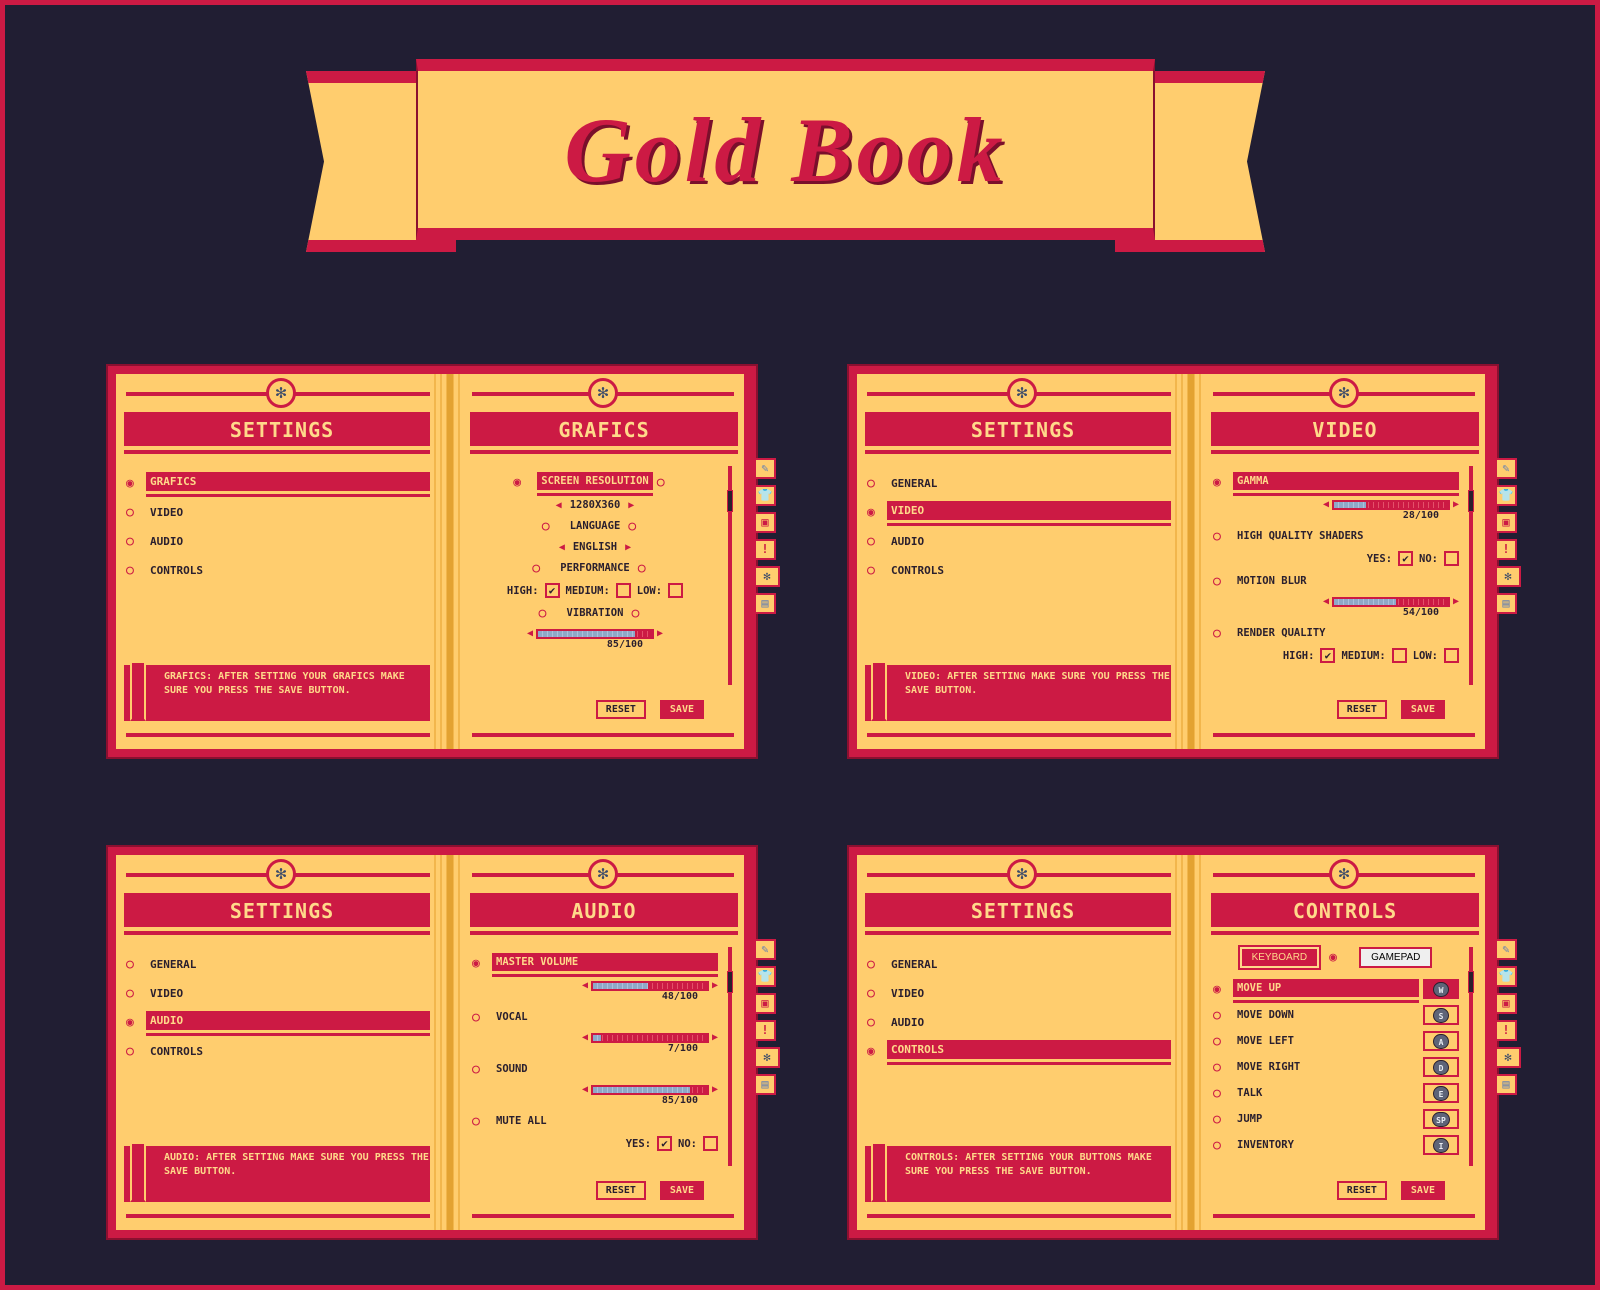  I want to click on keybind-row: ○ INVENTORY I, so click(1336, 1145).